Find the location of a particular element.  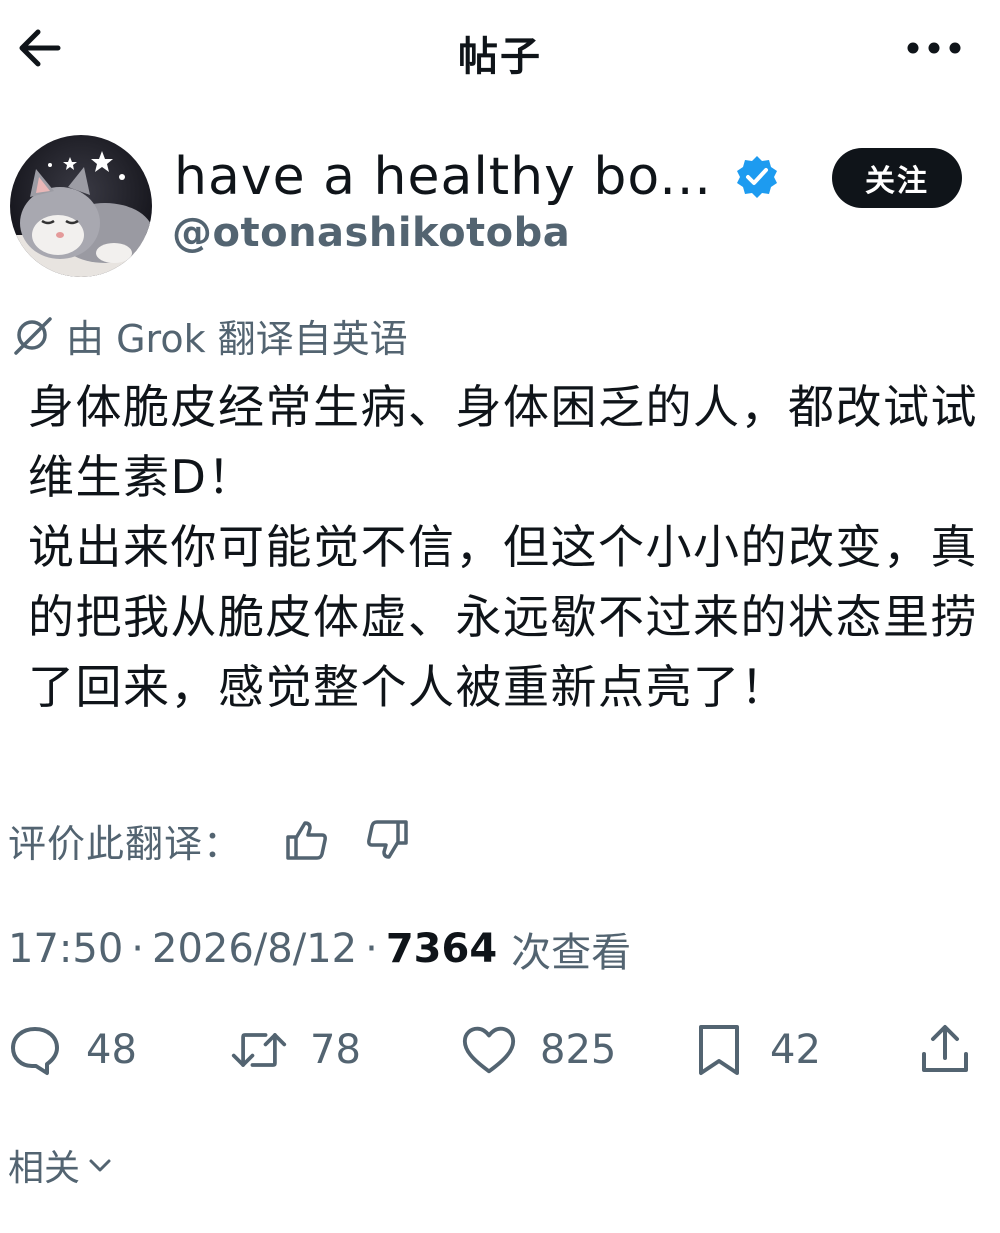

rate-translation-label: 评价此翻译： is located at coordinates (125, 843).